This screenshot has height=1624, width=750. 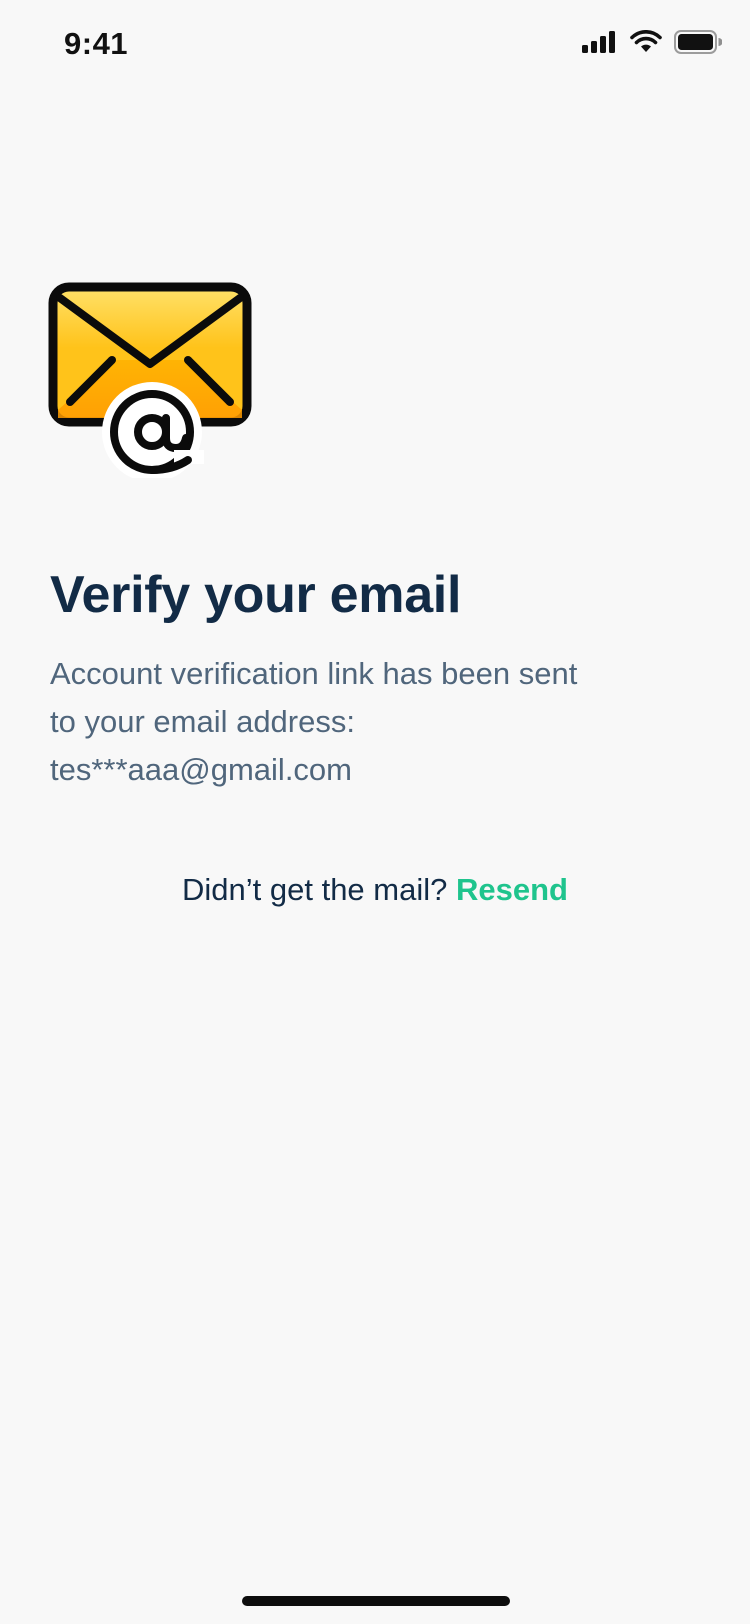 I want to click on page-title: Verify your email, so click(x=256, y=595).